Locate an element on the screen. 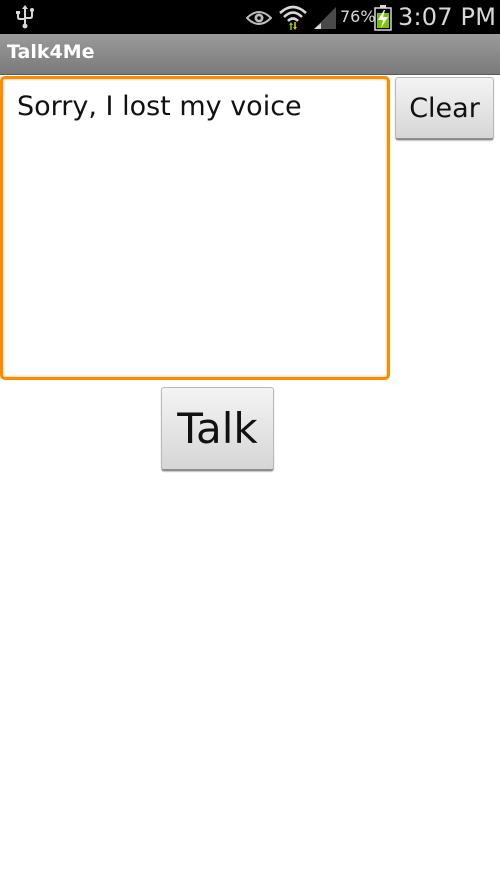 The width and height of the screenshot is (500, 889). status-bar: 76% 3:07 PM is located at coordinates (250, 17).